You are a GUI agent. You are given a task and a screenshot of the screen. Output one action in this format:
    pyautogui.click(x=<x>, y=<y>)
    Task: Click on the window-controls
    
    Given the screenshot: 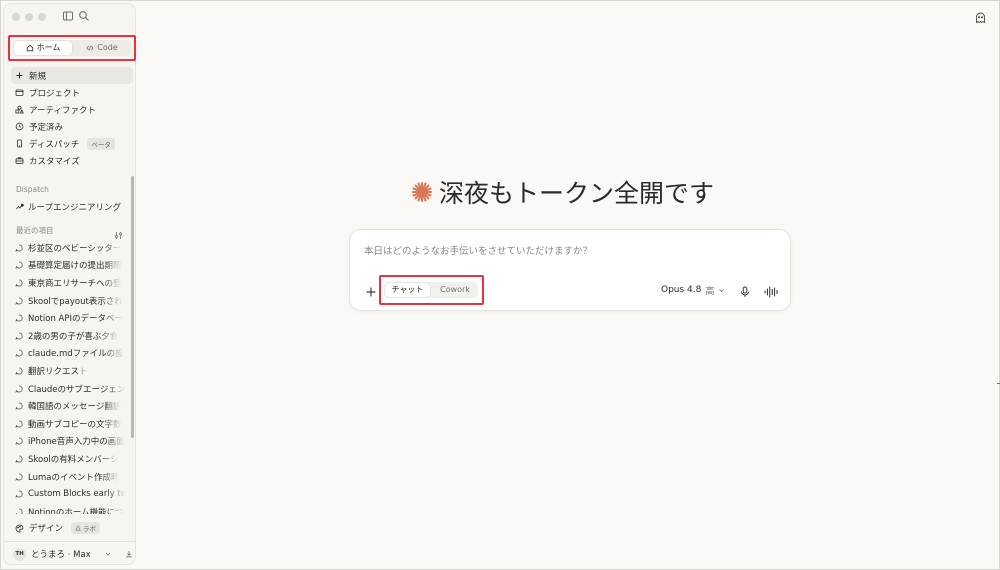 What is the action you would take?
    pyautogui.click(x=29, y=17)
    